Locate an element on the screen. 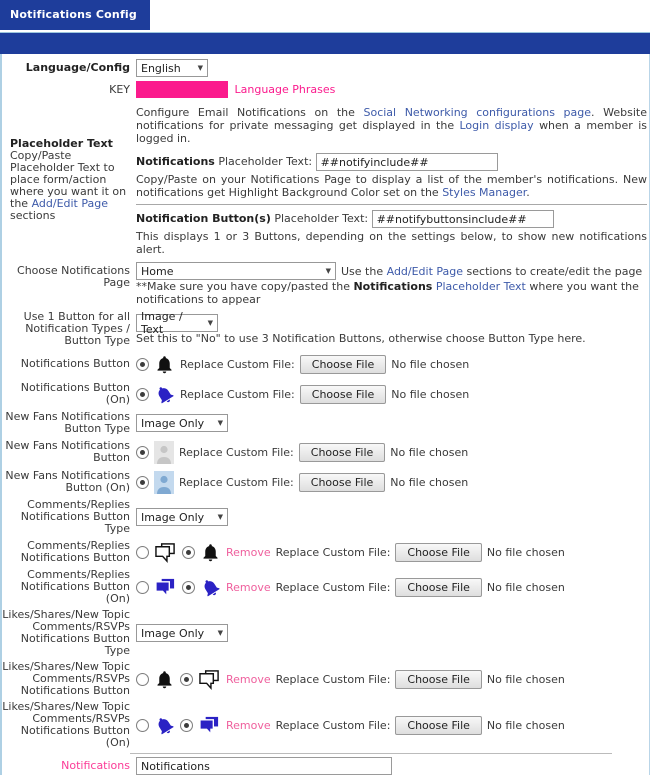 This screenshot has width=650, height=775. person-blue-icon is located at coordinates (164, 482).